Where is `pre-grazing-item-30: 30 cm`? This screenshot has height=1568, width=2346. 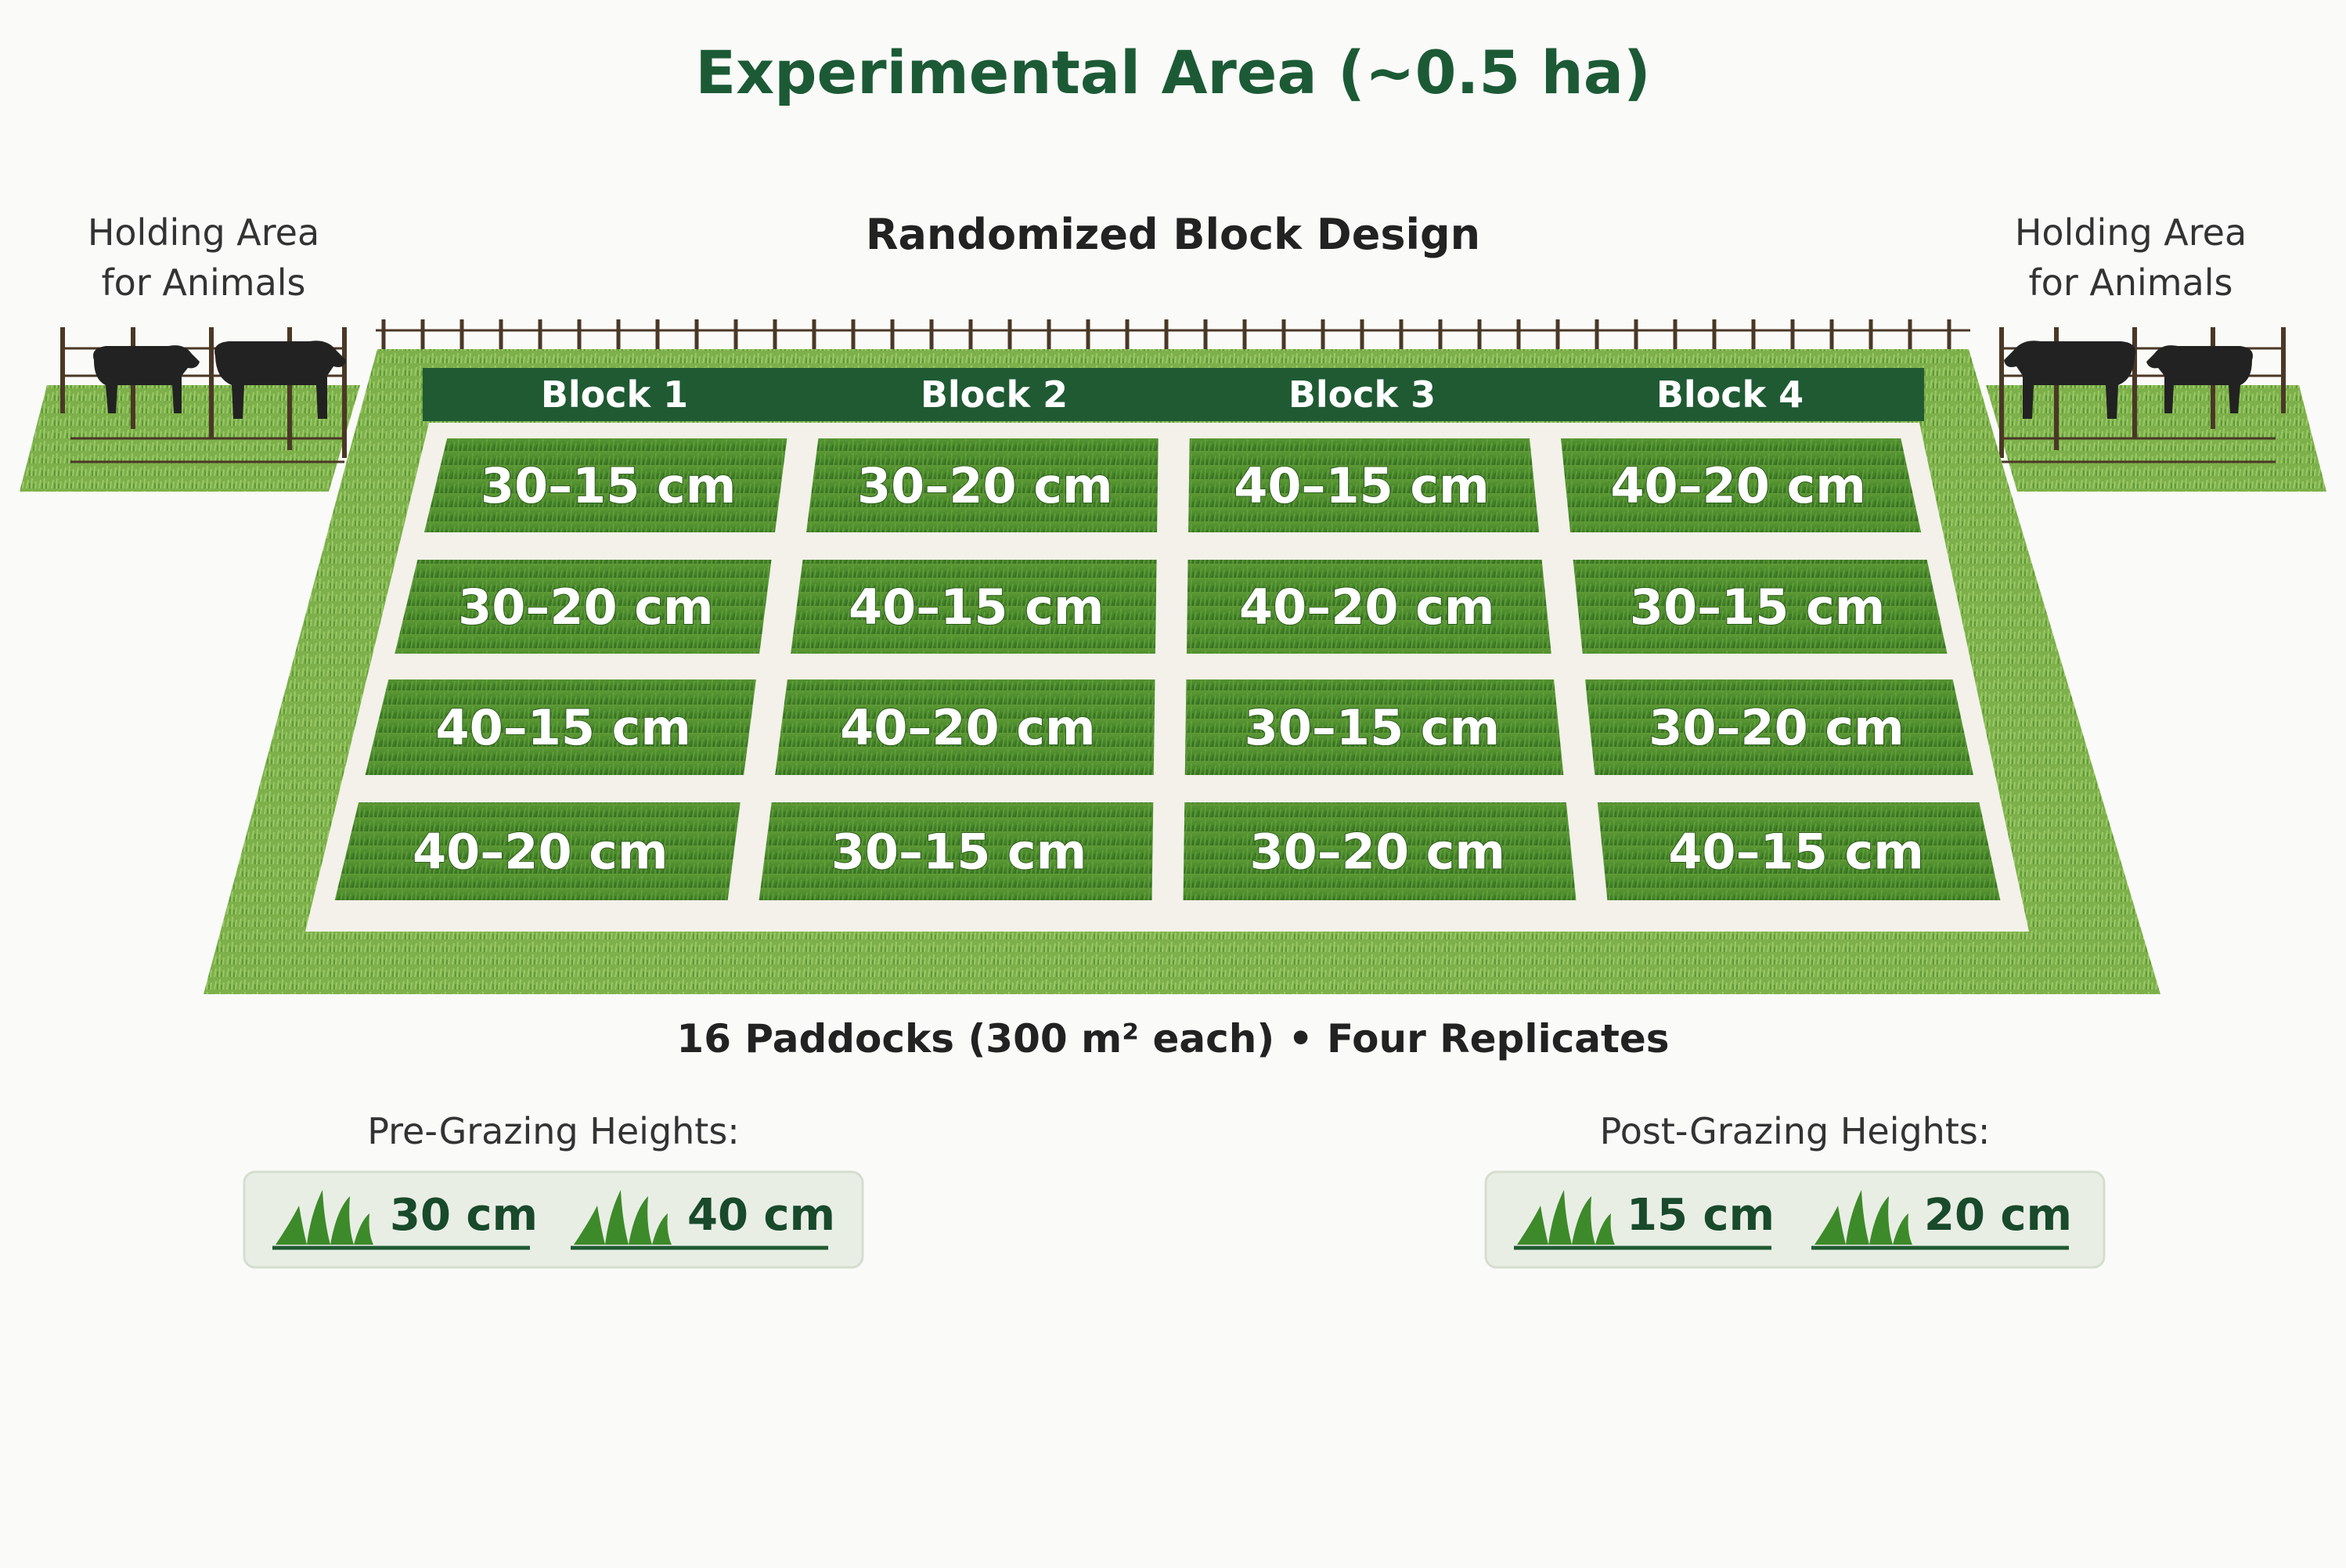 pre-grazing-item-30: 30 cm is located at coordinates (464, 1215).